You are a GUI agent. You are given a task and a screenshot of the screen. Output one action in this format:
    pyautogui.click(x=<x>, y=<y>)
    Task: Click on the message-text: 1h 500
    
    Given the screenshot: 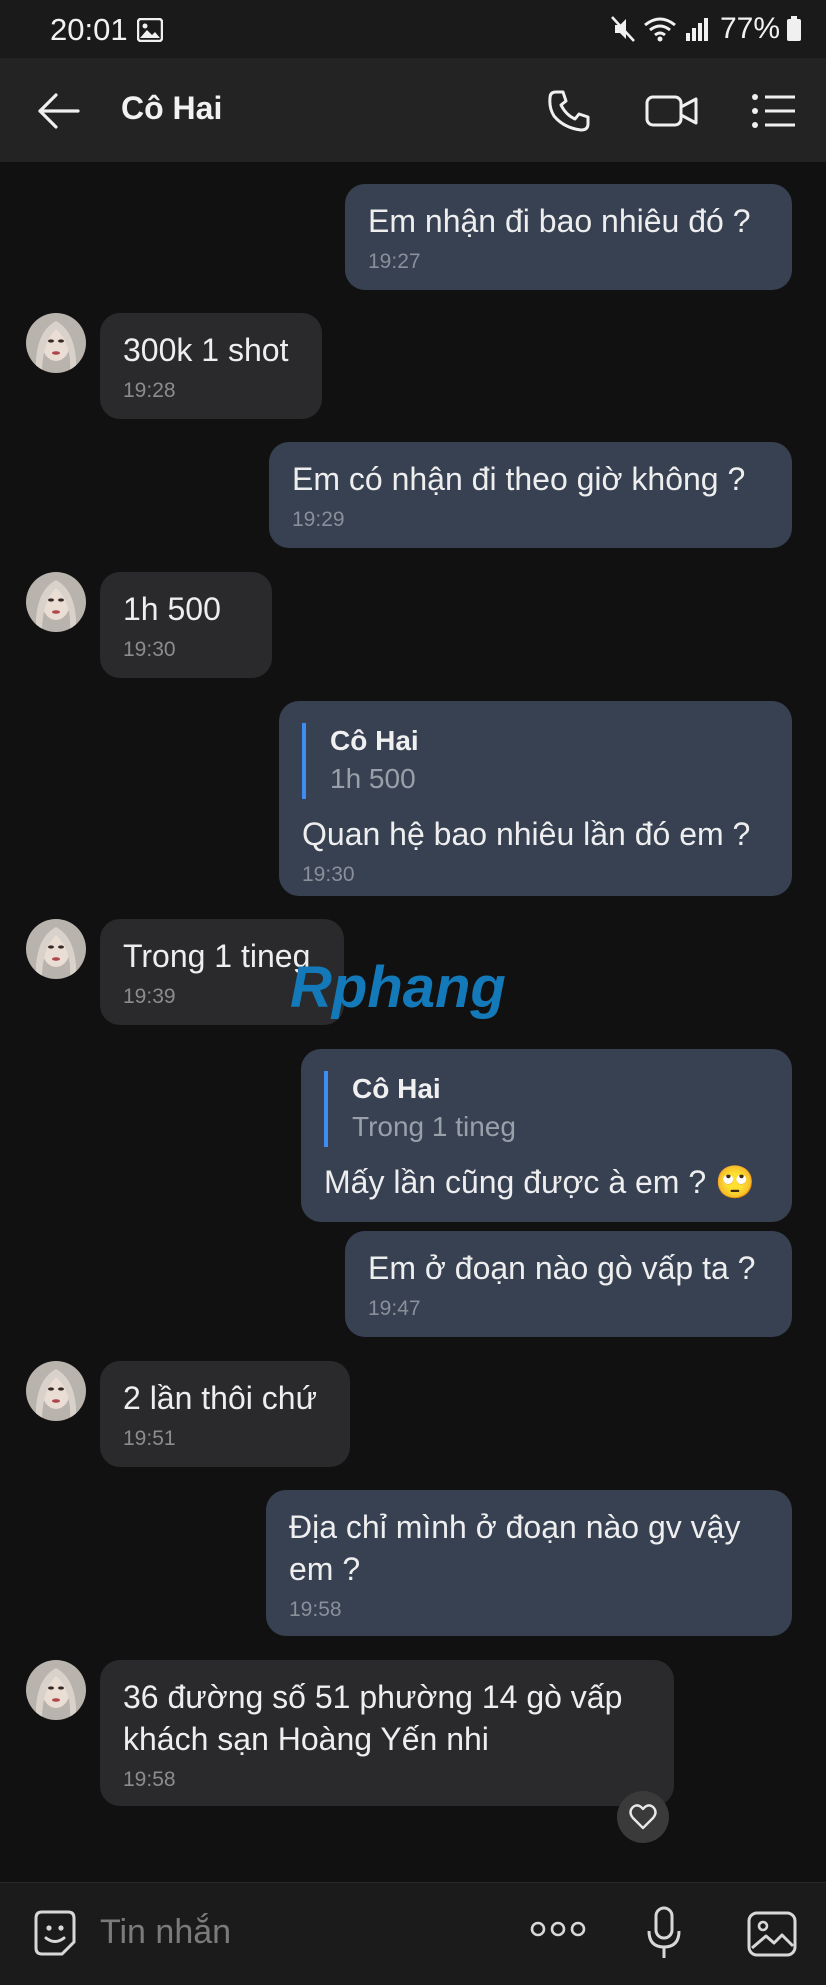 What is the action you would take?
    pyautogui.click(x=172, y=609)
    